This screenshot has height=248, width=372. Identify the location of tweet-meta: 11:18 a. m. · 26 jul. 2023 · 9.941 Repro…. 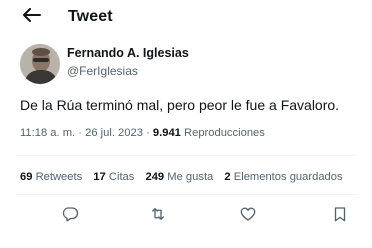
(142, 133).